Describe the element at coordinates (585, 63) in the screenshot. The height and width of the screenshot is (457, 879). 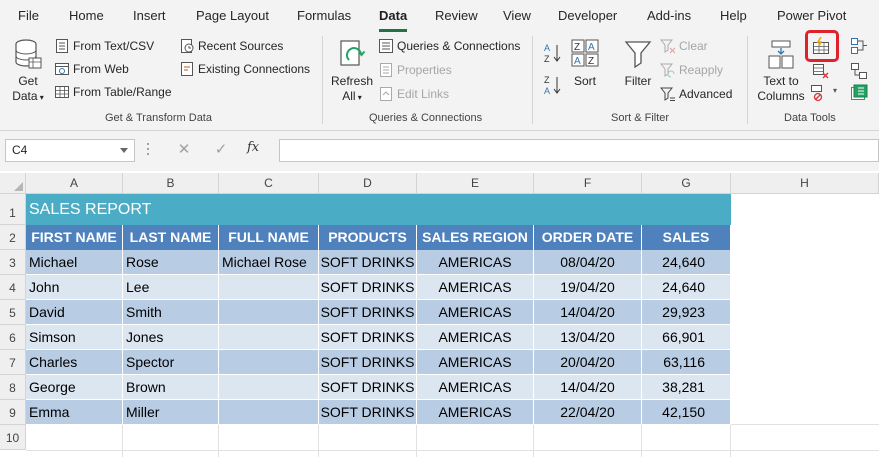
I see `sort-button: Z A A Z Sort` at that location.